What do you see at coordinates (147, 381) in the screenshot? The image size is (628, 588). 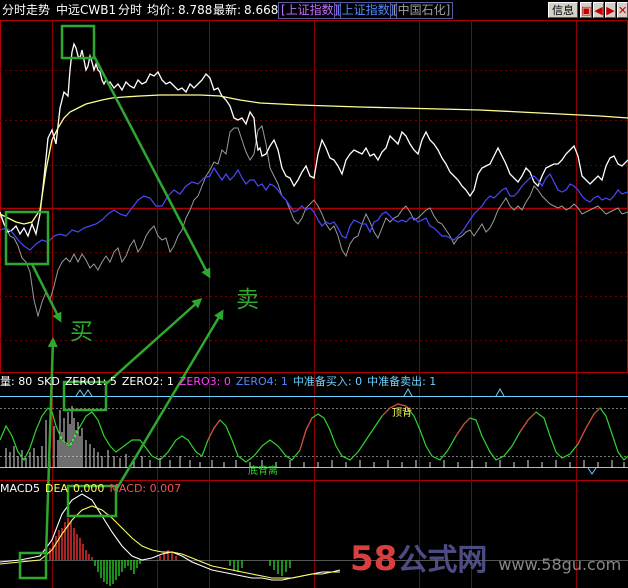 I see `zero2-label: ZERO2: 1` at bounding box center [147, 381].